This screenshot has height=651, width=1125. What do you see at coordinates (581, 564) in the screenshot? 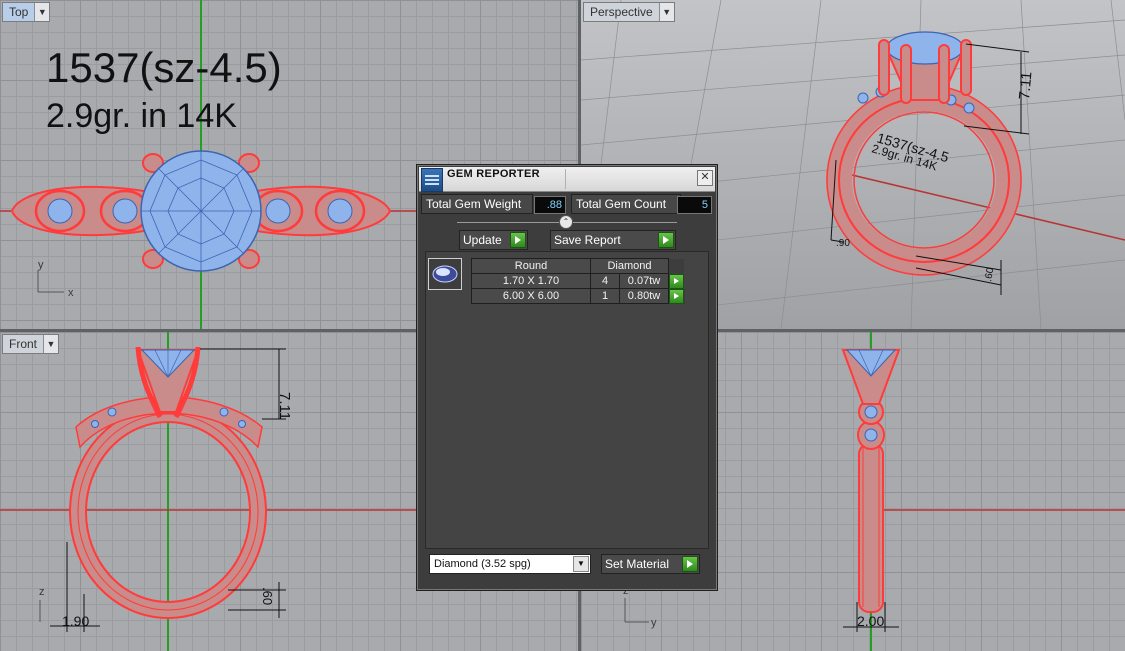
I see `chevron-down-icon: ▼` at bounding box center [581, 564].